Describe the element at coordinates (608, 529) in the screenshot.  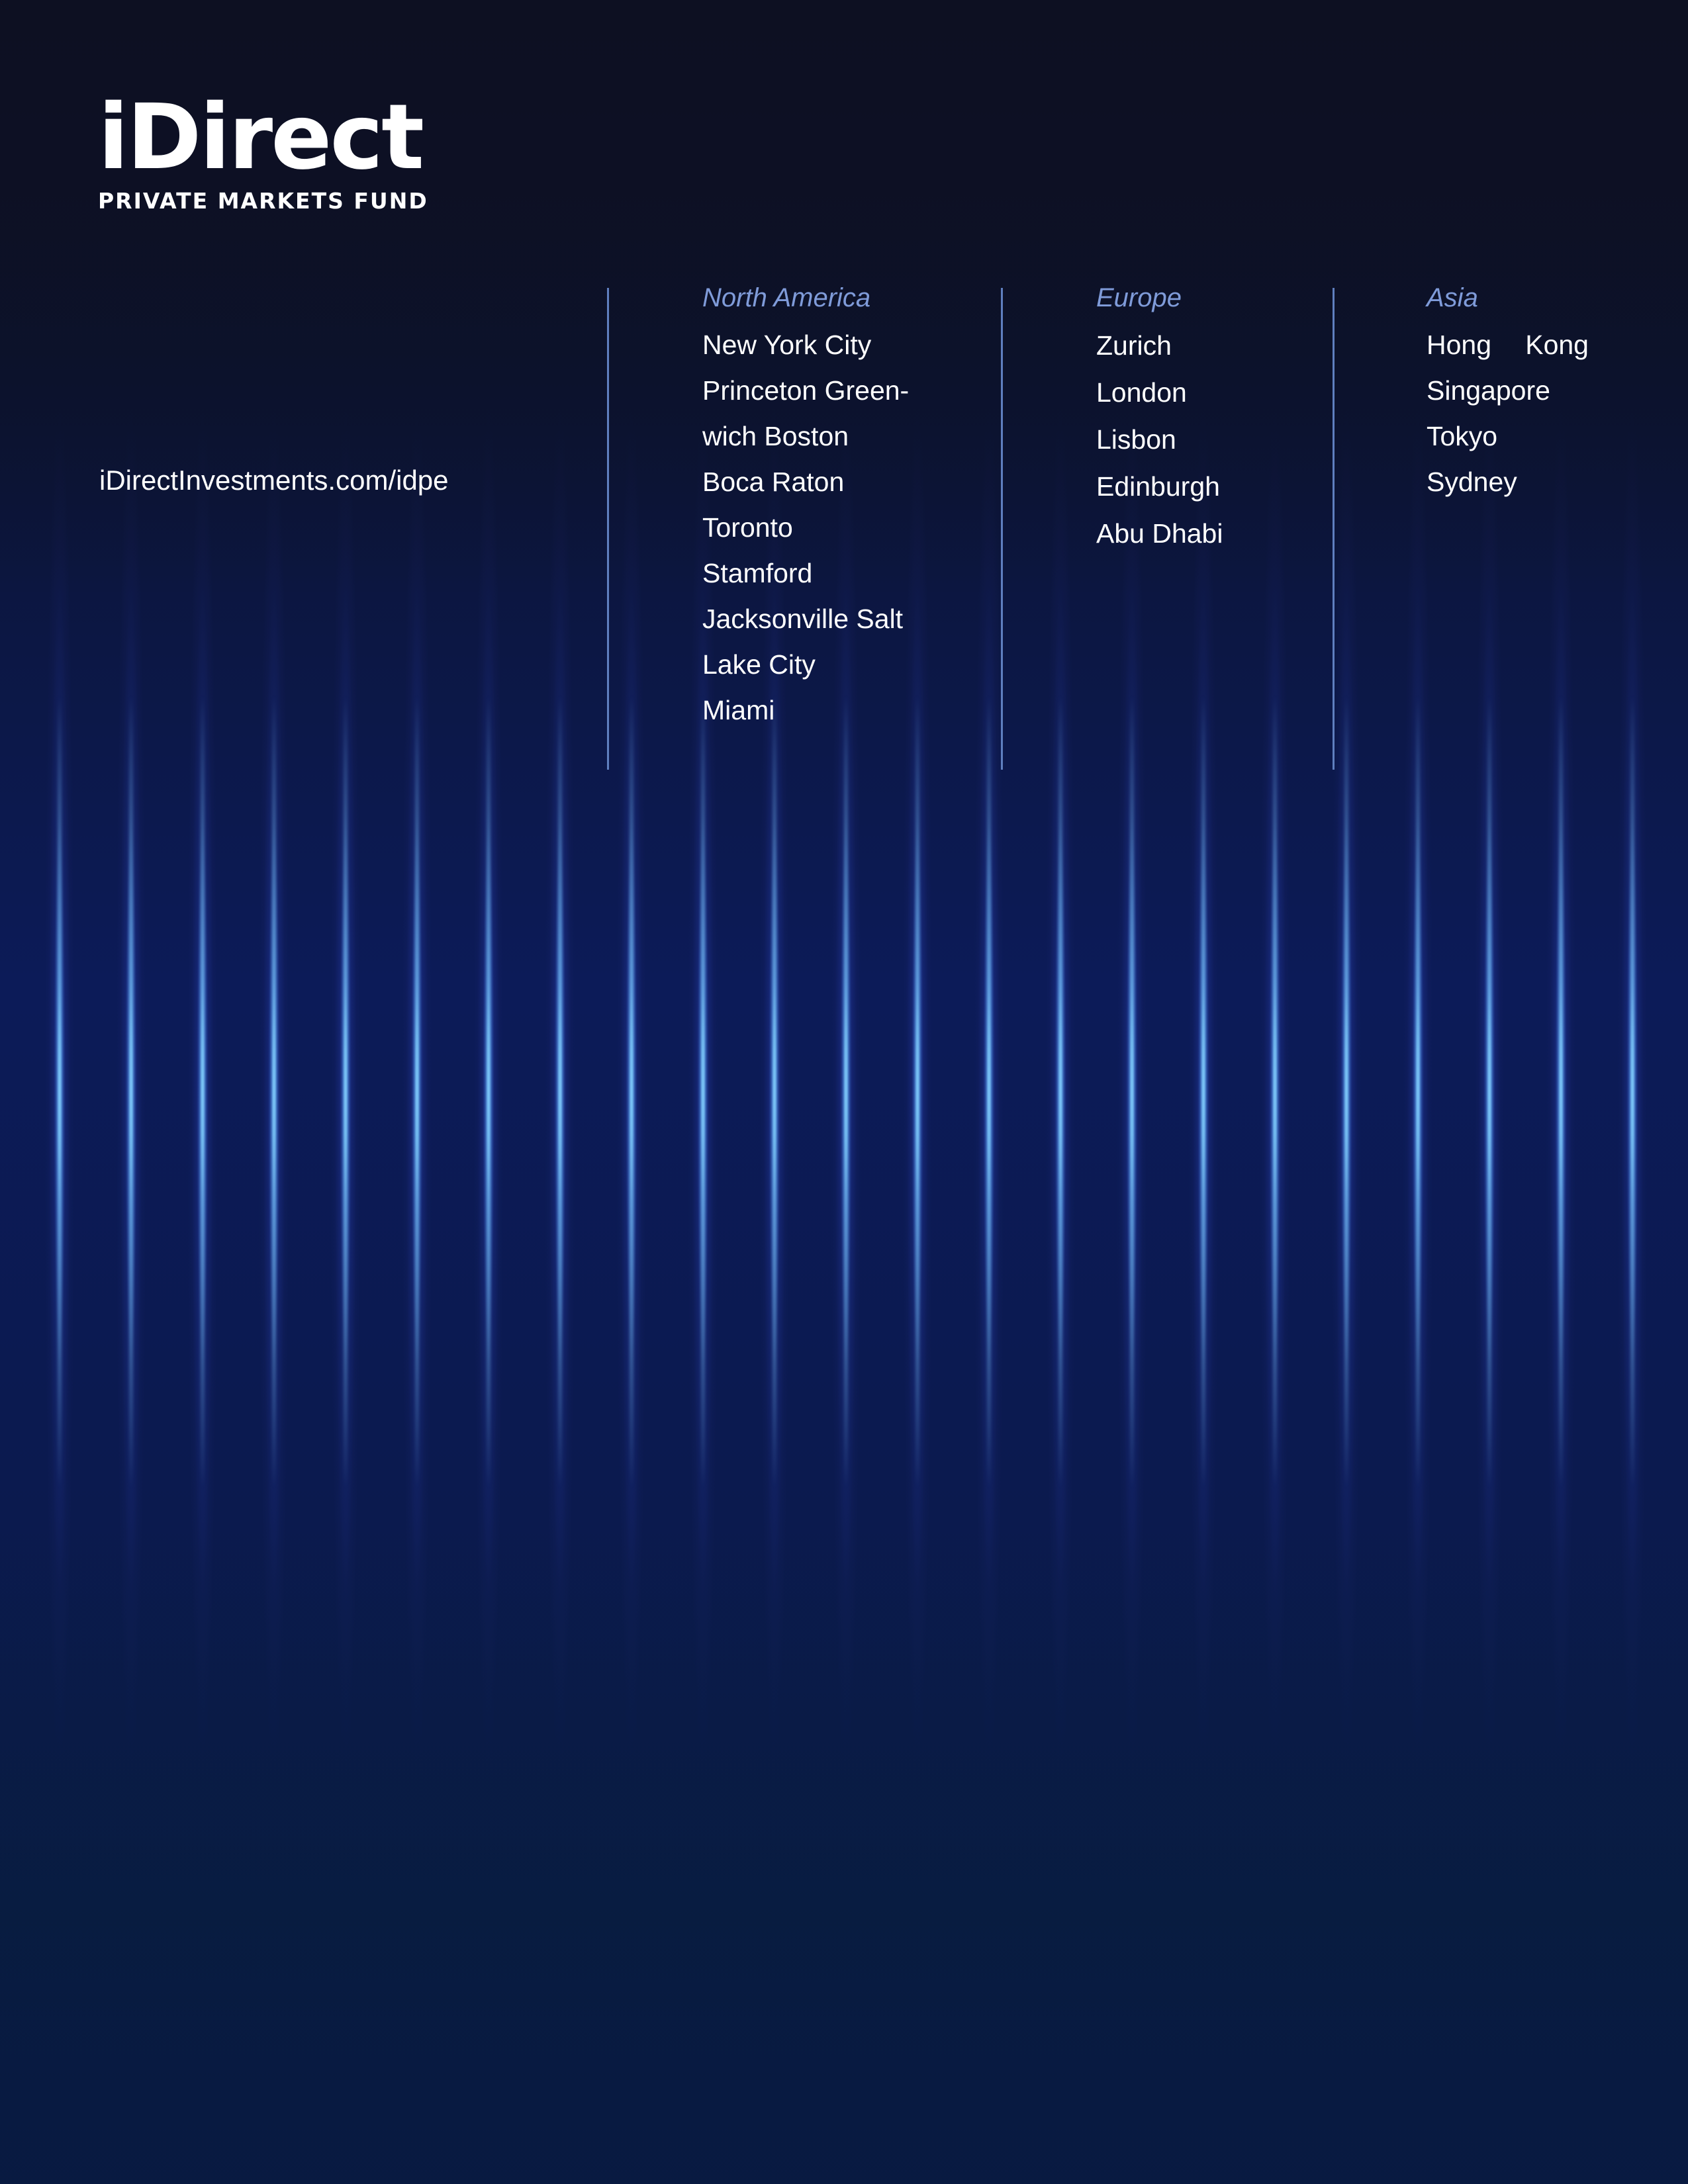
I see `divider-north-america` at that location.